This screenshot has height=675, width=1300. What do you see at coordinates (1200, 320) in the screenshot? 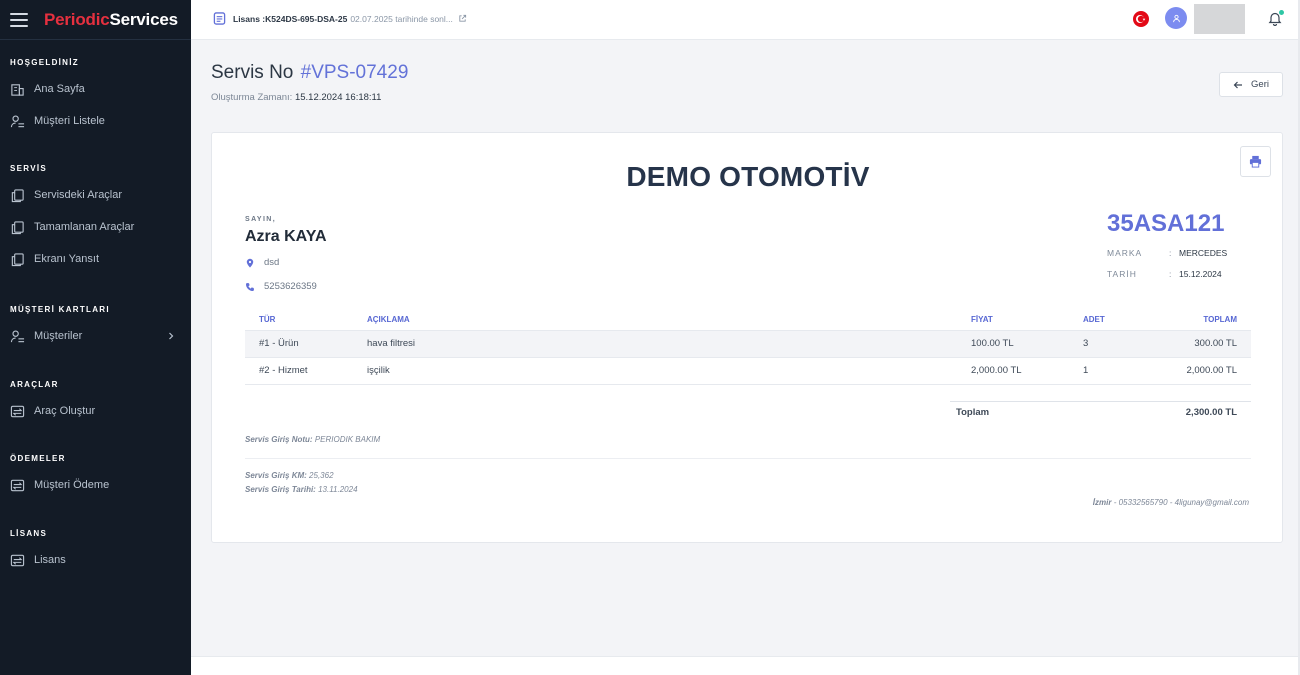
I see `col-header-total: TOPLAM` at bounding box center [1200, 320].